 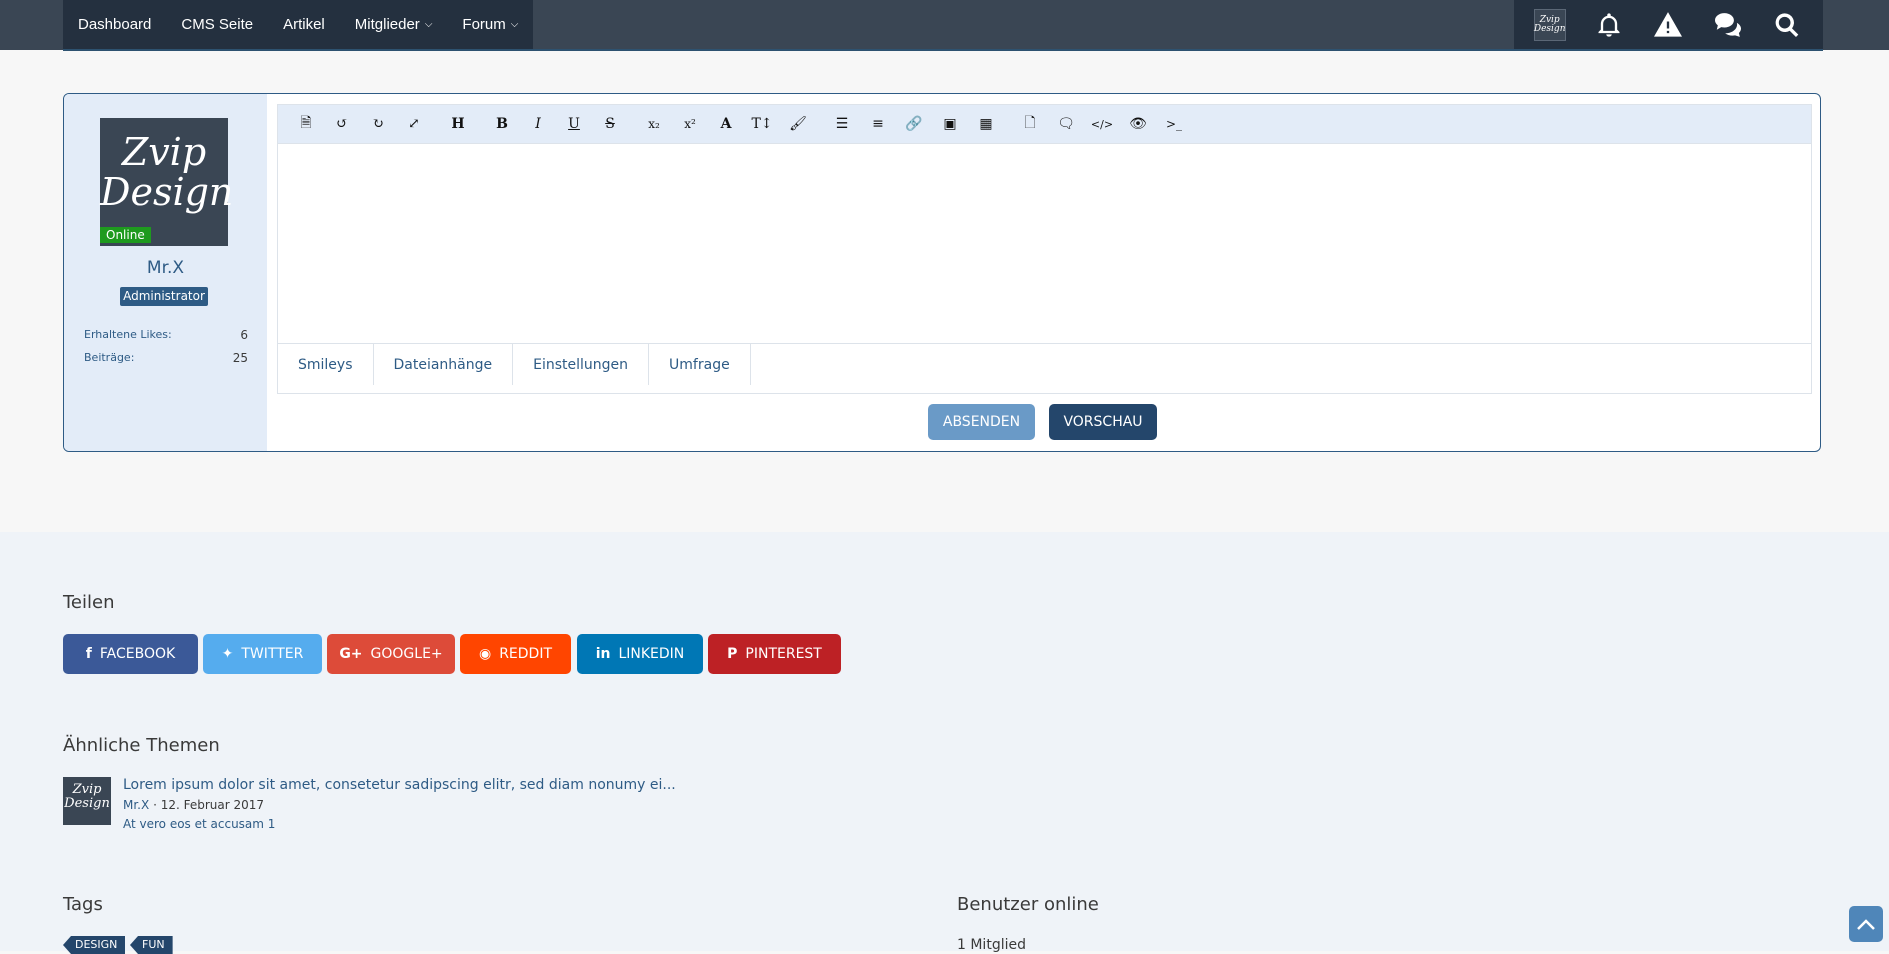 I want to click on quote-icon: 🗨, so click(x=1066, y=124).